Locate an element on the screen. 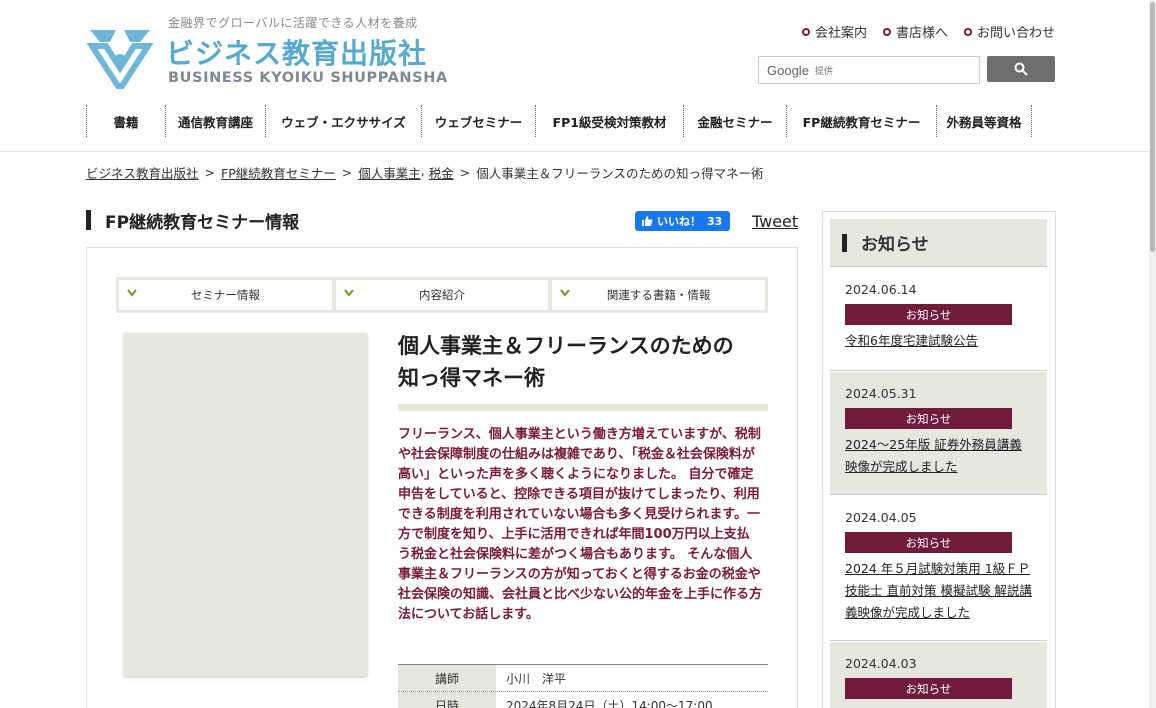 Image resolution: width=1156 pixels, height=708 pixels. like-label: いいね！ is located at coordinates (679, 221).